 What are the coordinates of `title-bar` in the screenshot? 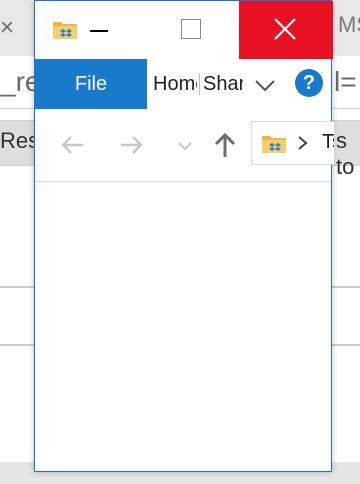 It's located at (184, 30).